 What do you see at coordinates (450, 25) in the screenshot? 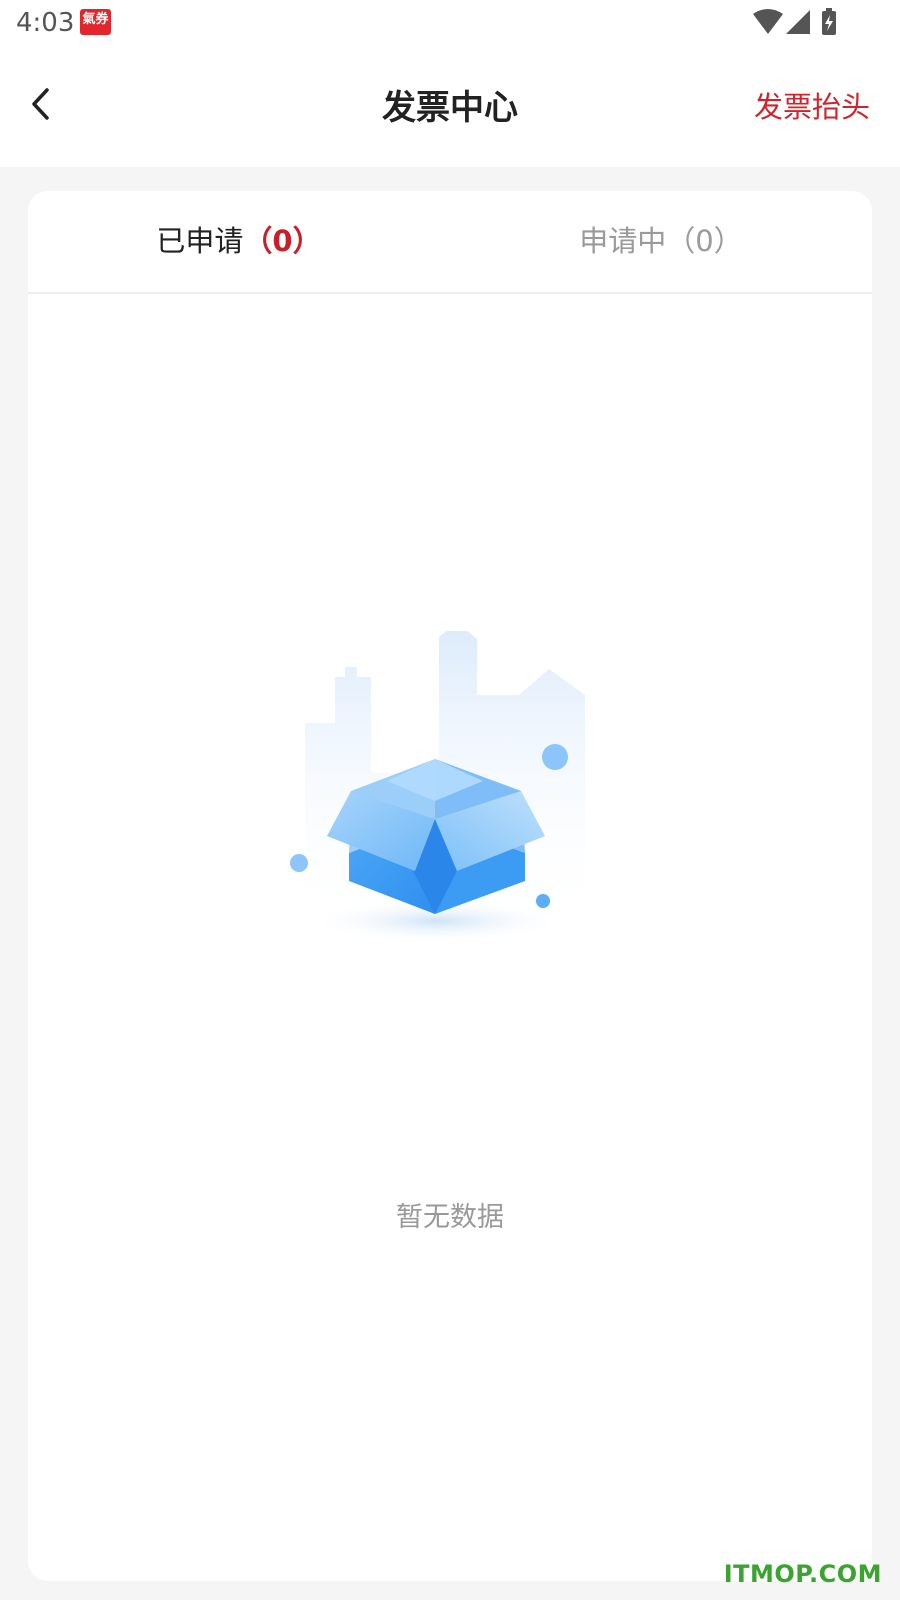
I see `status-bar: 4:03 氣券` at bounding box center [450, 25].